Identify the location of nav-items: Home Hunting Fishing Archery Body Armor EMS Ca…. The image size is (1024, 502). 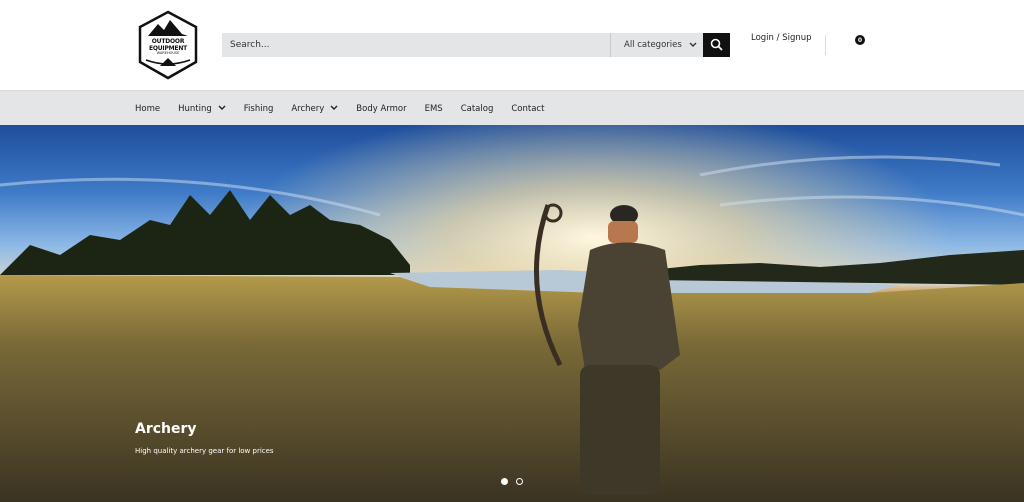
(348, 108).